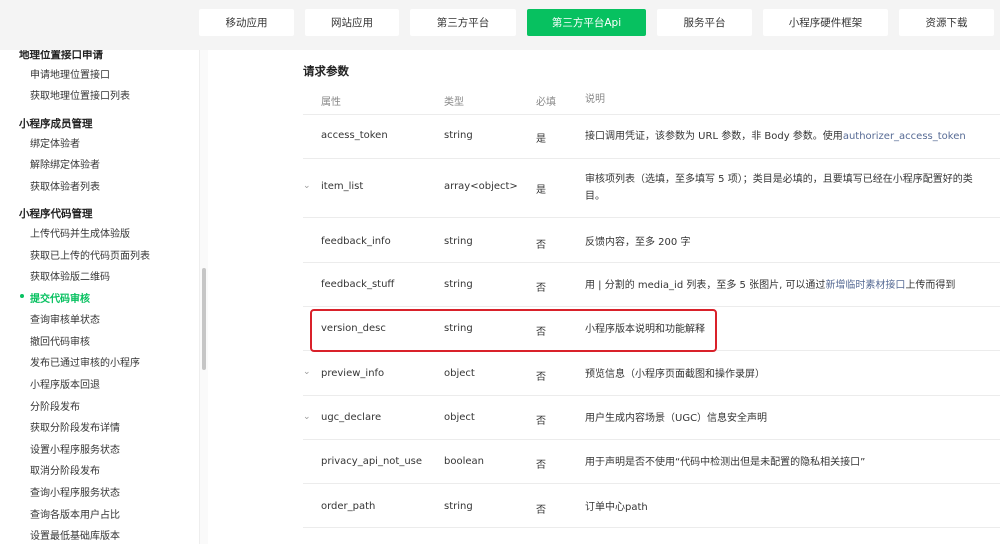 Image resolution: width=1000 pixels, height=544 pixels. What do you see at coordinates (513, 330) in the screenshot?
I see `highlight-box` at bounding box center [513, 330].